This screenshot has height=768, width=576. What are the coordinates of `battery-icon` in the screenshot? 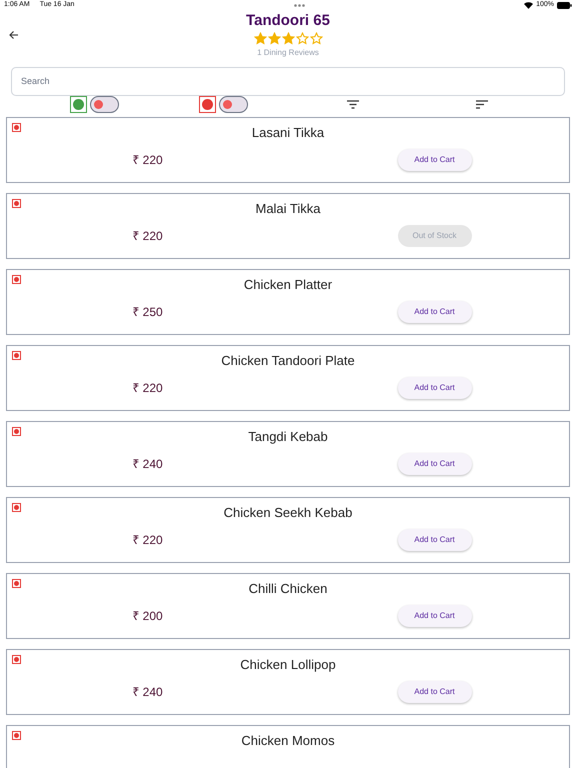 It's located at (564, 5).